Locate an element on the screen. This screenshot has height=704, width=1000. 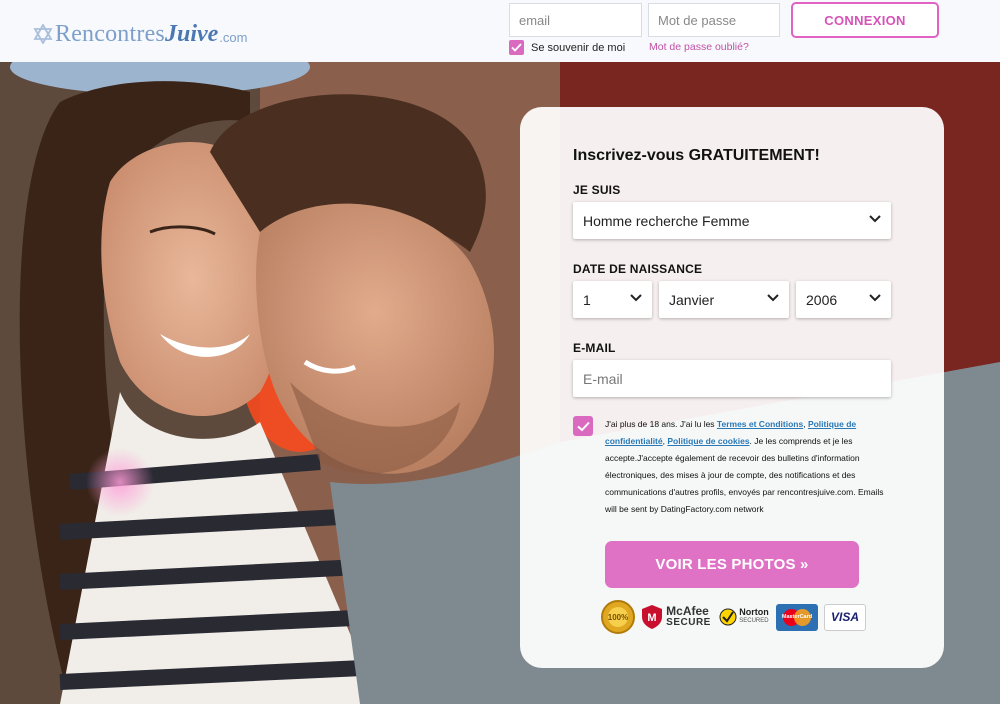
dob-day-select: 1 is located at coordinates (612, 299).